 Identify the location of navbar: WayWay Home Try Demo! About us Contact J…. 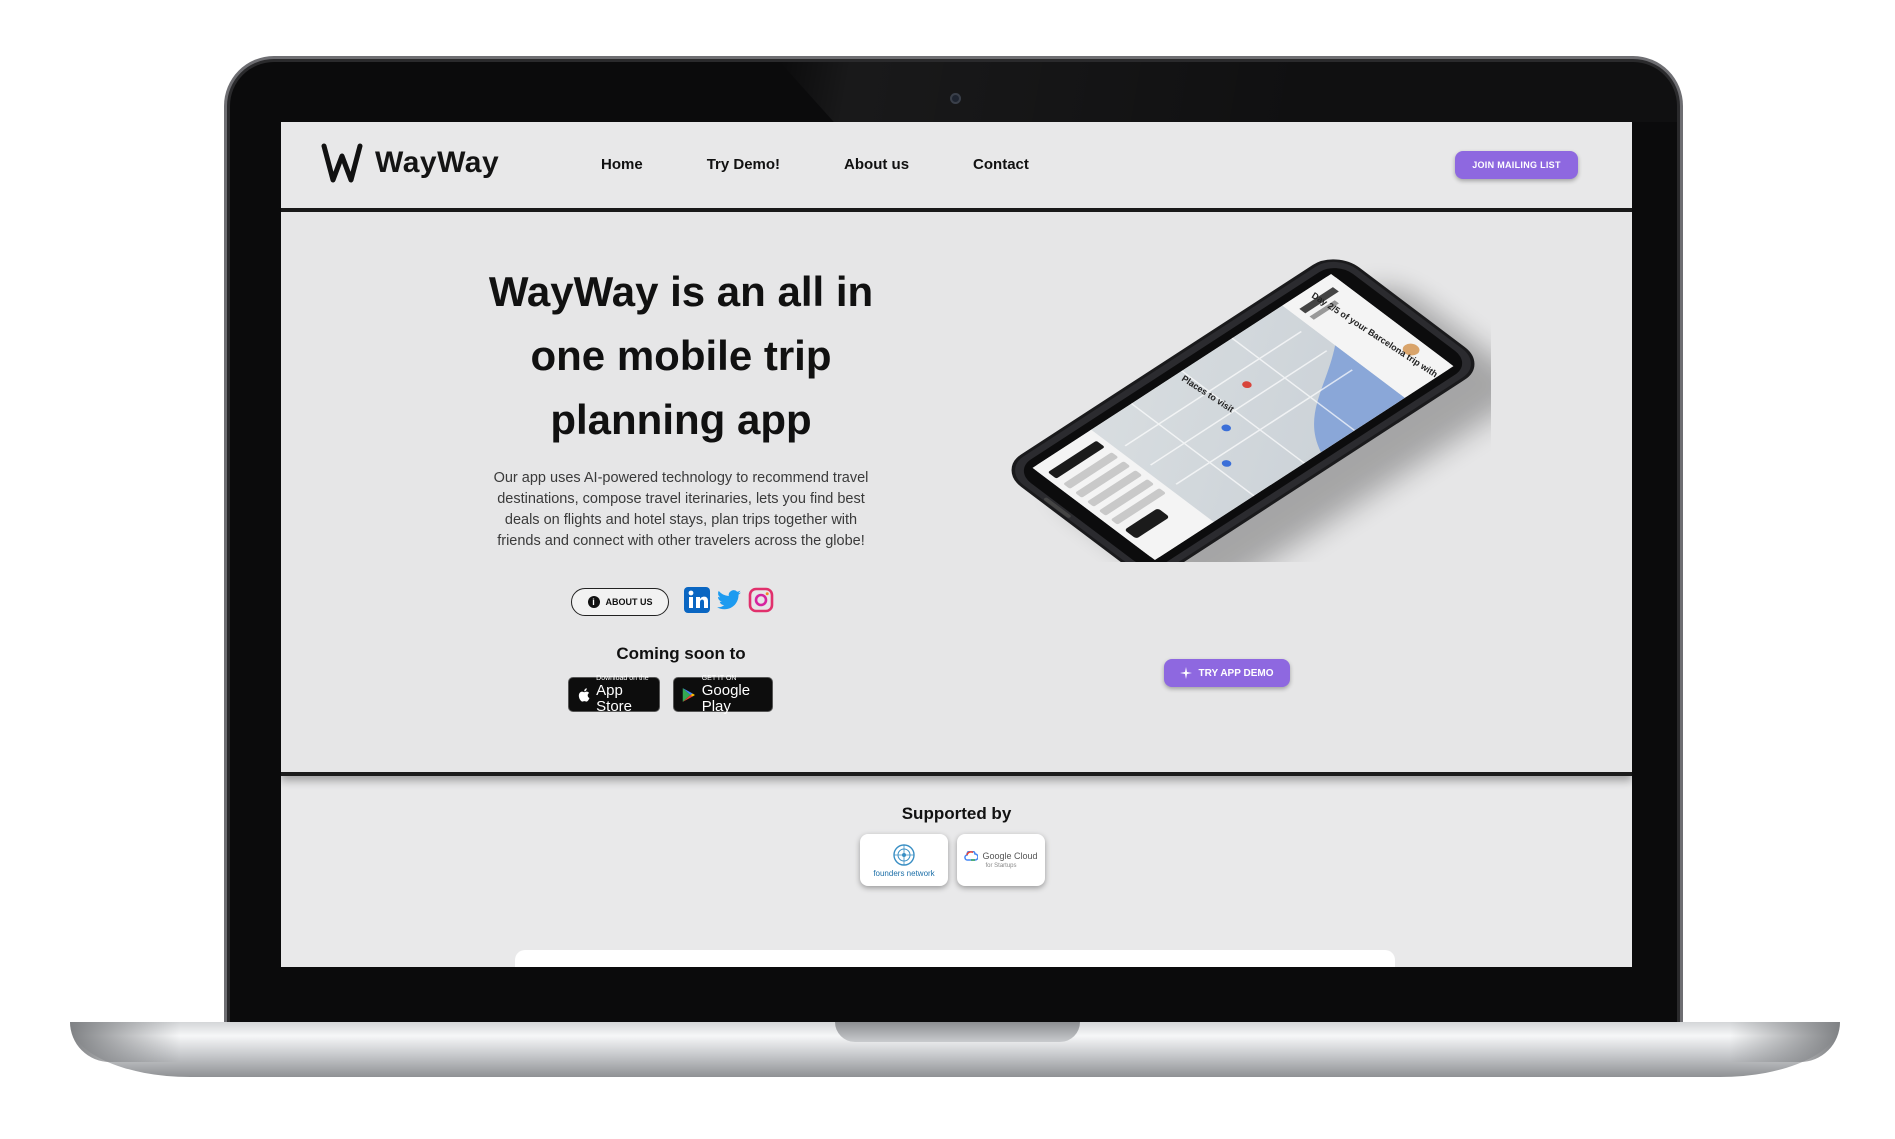
(956, 167).